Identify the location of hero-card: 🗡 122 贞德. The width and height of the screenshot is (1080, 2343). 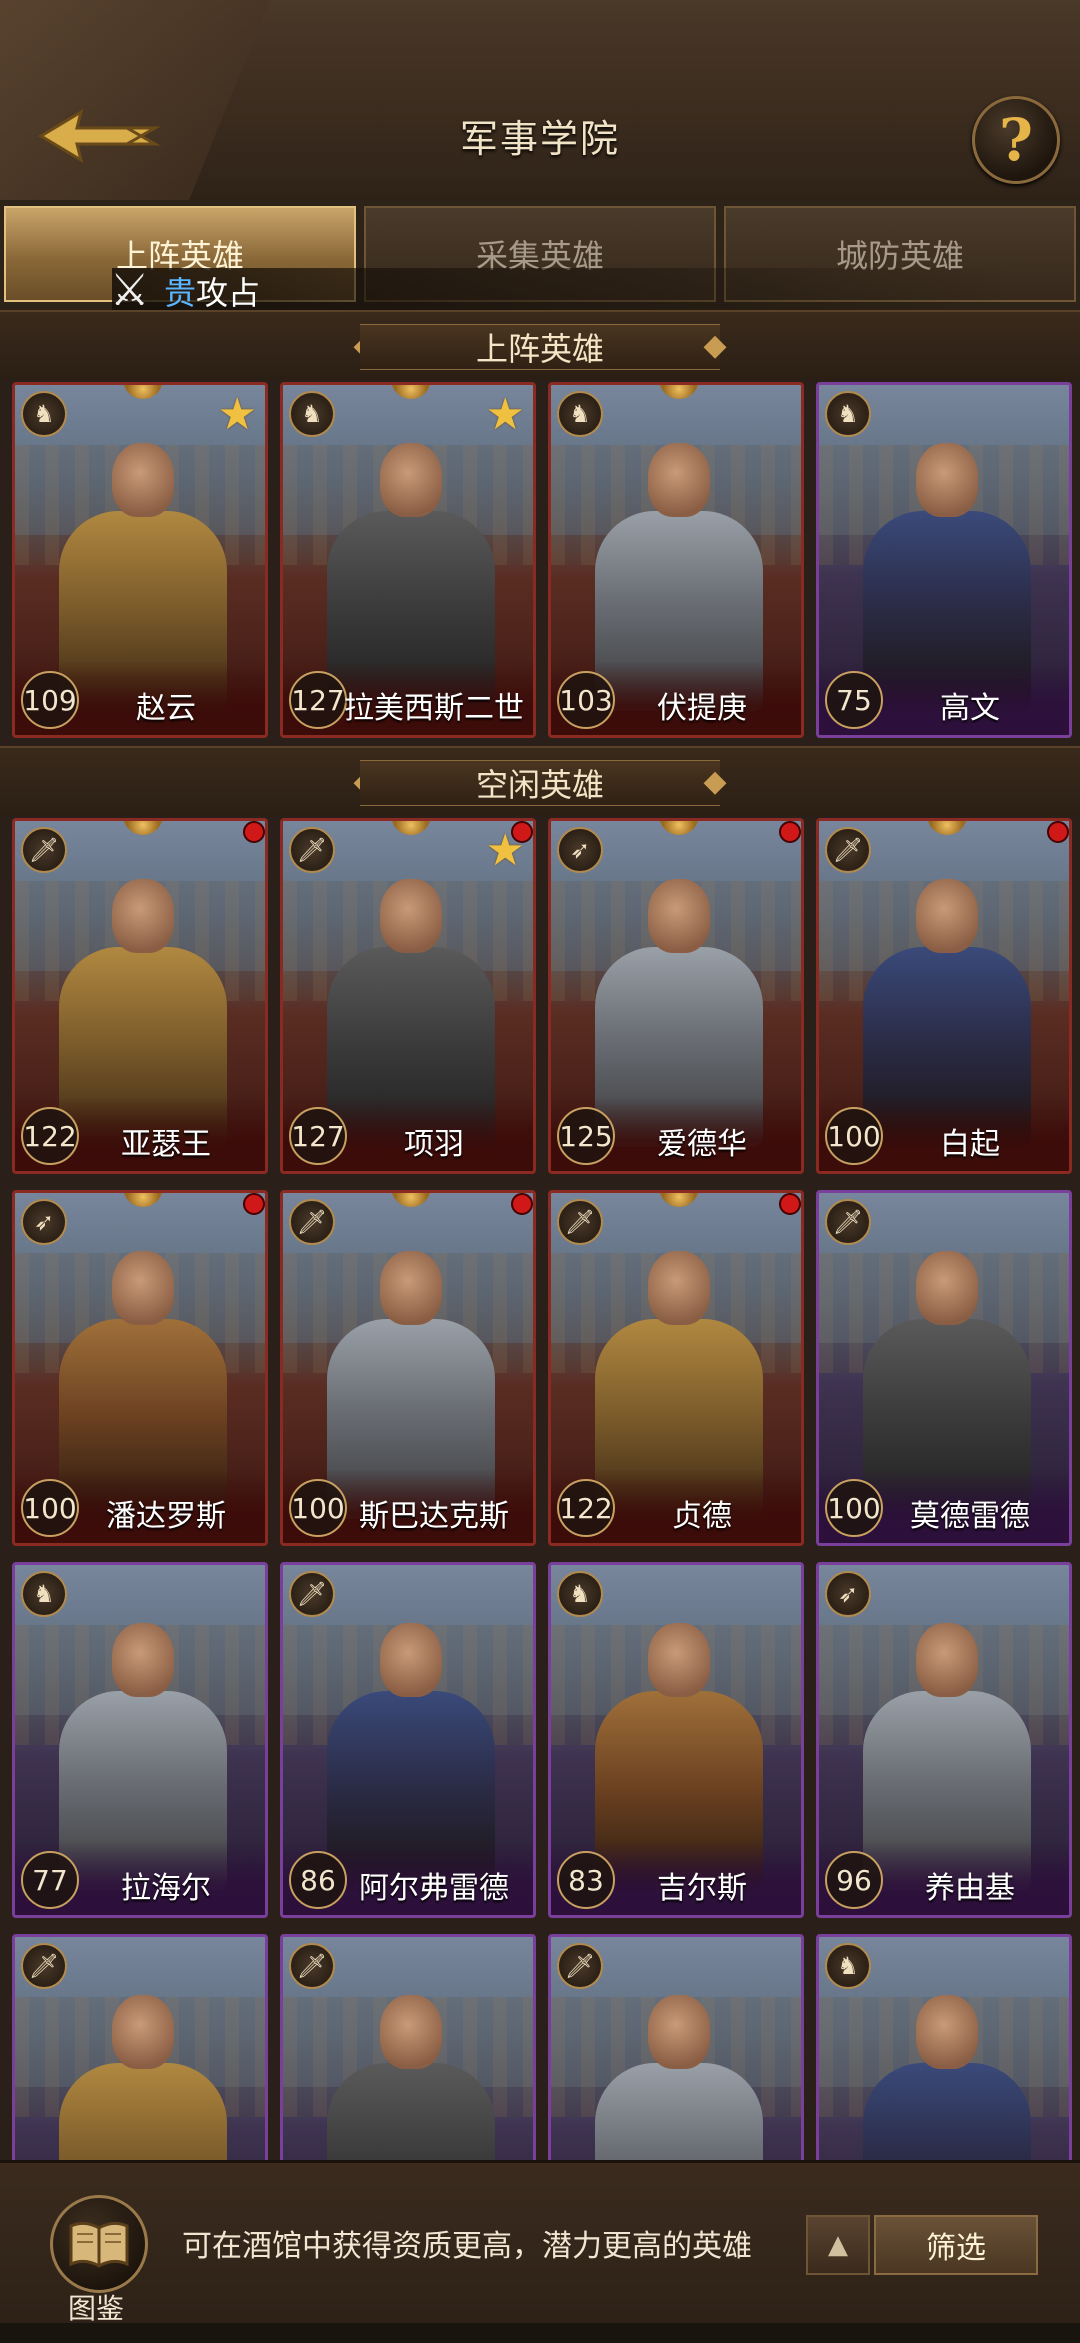
(676, 1368).